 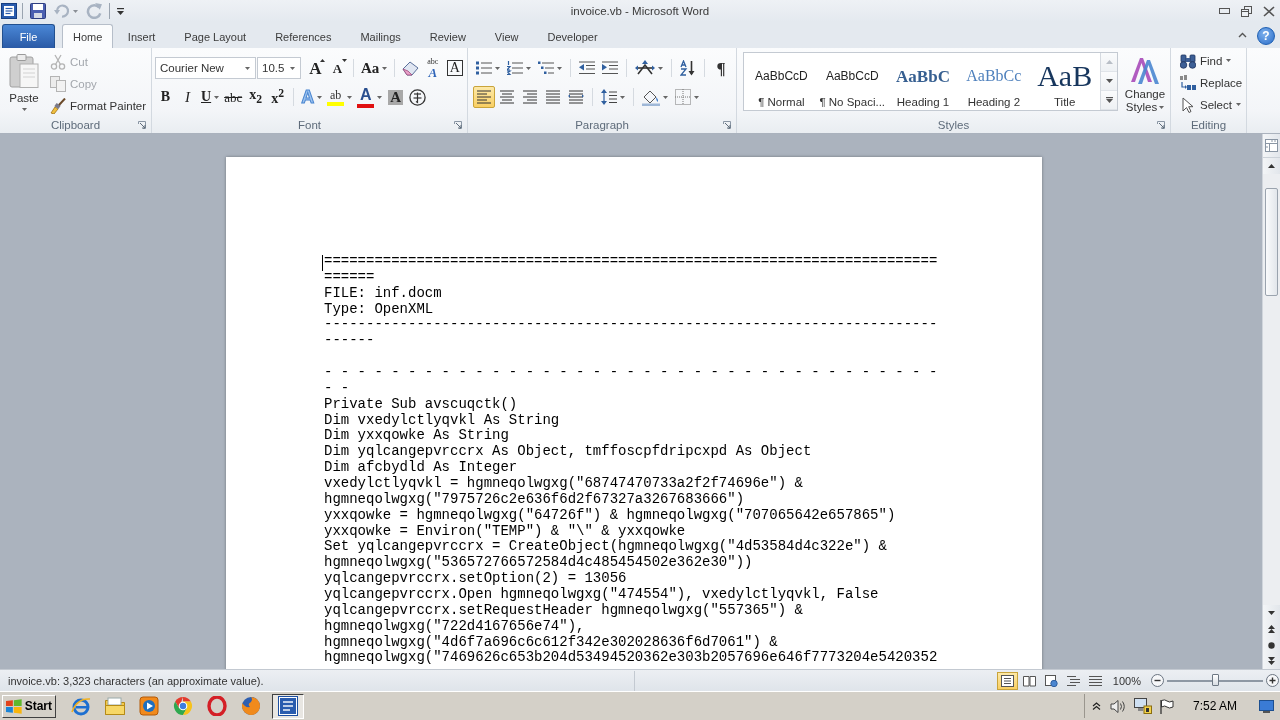 I want to click on next-page-button, so click(x=1271, y=661).